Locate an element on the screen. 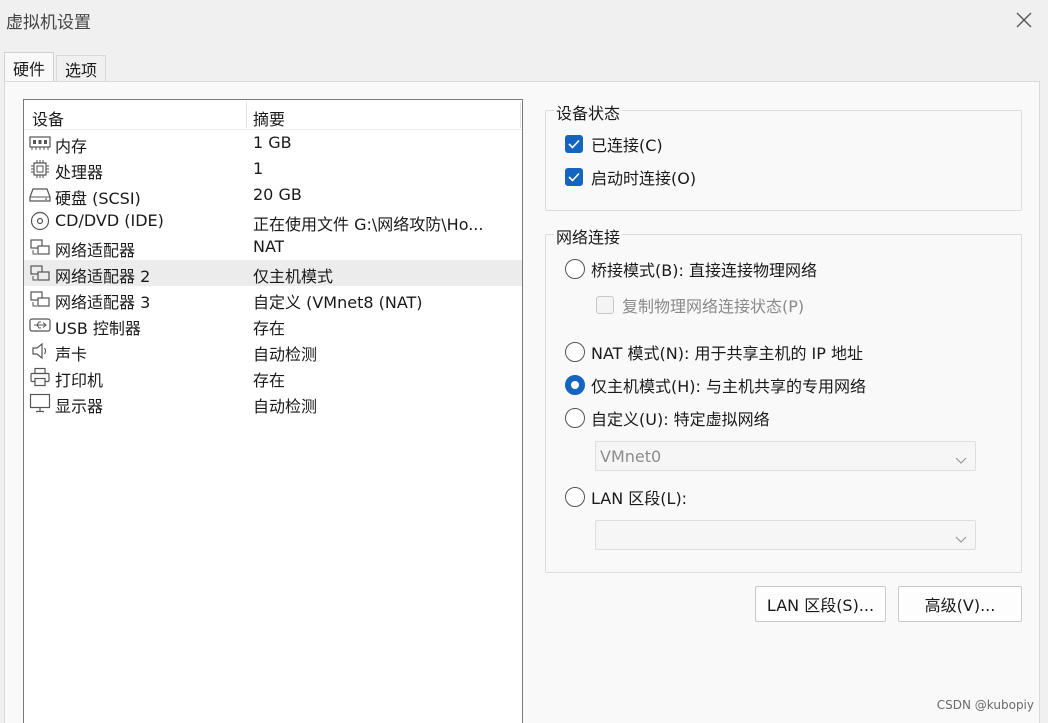 This screenshot has height=723, width=1048. monitor-icon is located at coordinates (40, 403).